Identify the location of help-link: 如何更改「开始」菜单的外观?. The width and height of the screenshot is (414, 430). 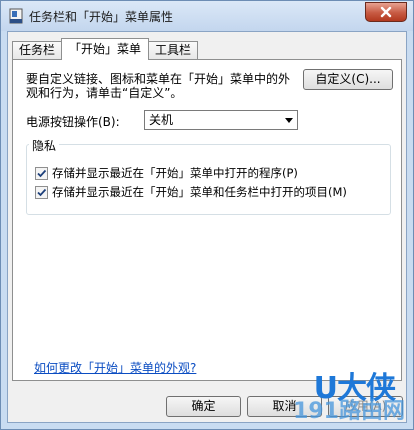
(115, 367).